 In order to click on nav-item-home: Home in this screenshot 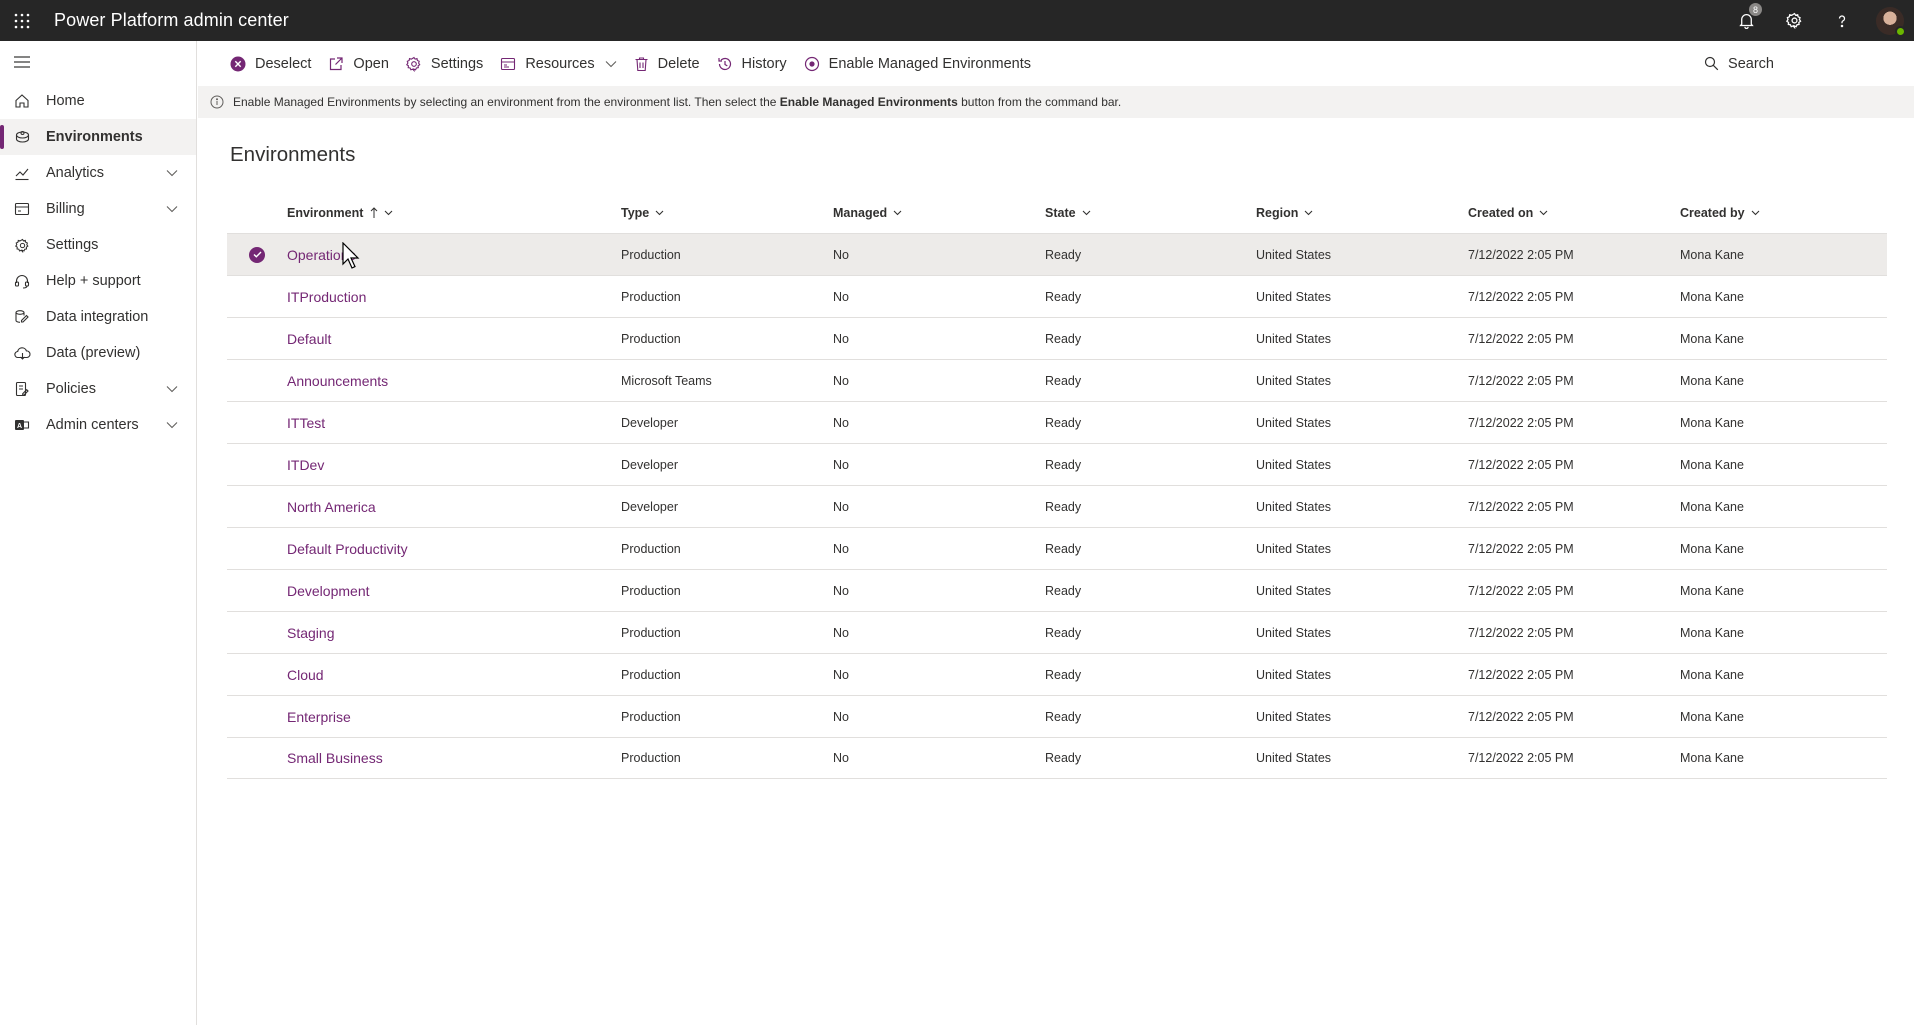, I will do `click(98, 101)`.